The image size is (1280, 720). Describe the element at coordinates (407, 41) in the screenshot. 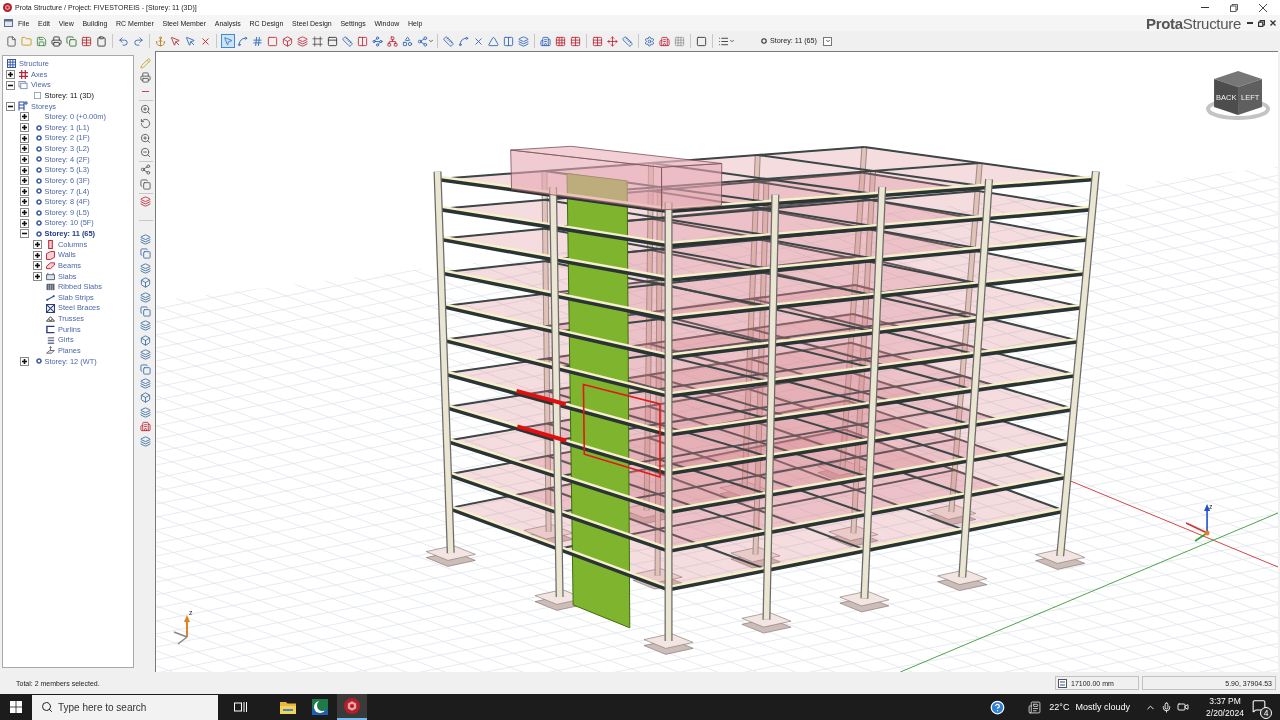

I see `shapes-icon` at that location.